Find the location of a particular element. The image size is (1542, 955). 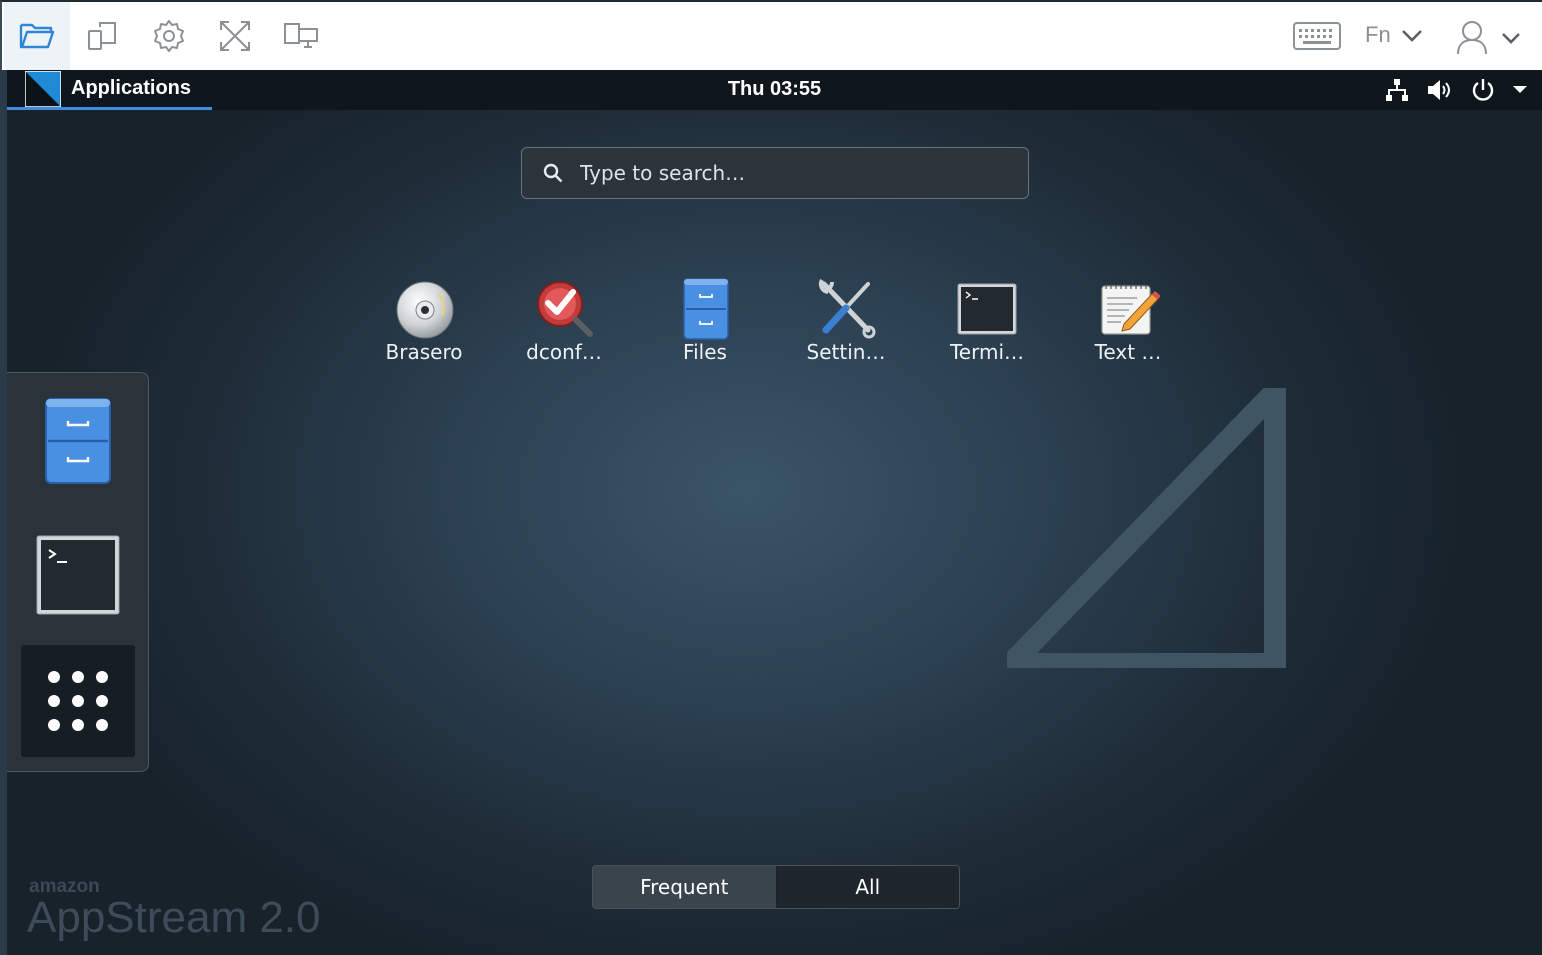

gnome-top-bar: Applications Thu 03:55 is located at coordinates (774, 90).